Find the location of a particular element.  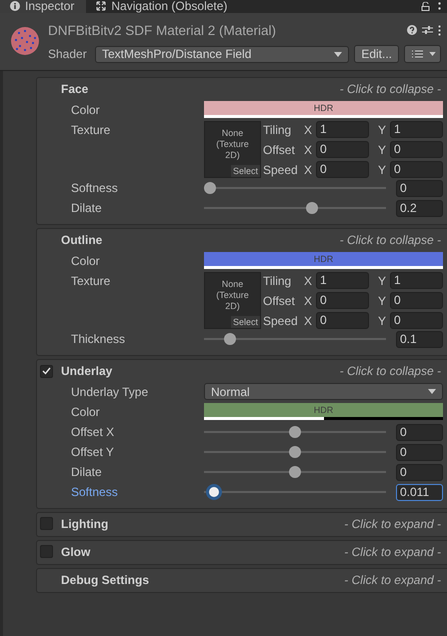

shader-dropdown: TextMeshPro/Distance Field is located at coordinates (222, 54).